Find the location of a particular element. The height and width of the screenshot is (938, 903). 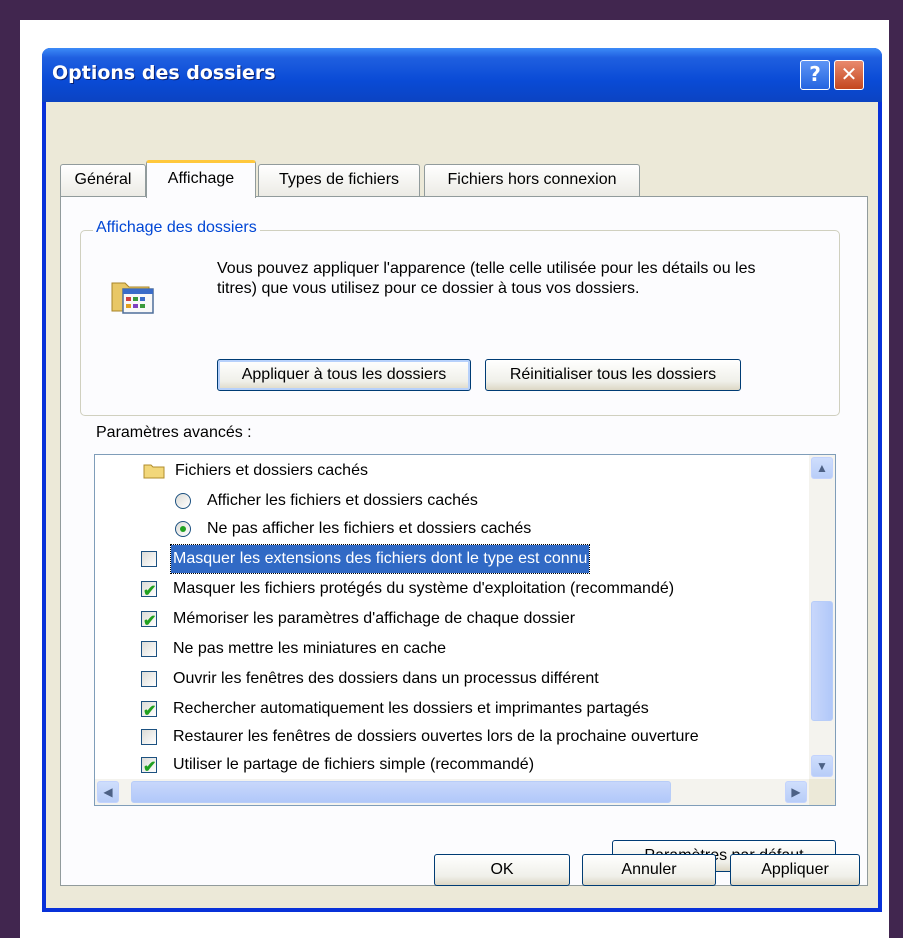

tab-fichiers-hors-connexion: Fichiers hors connexion is located at coordinates (532, 180).